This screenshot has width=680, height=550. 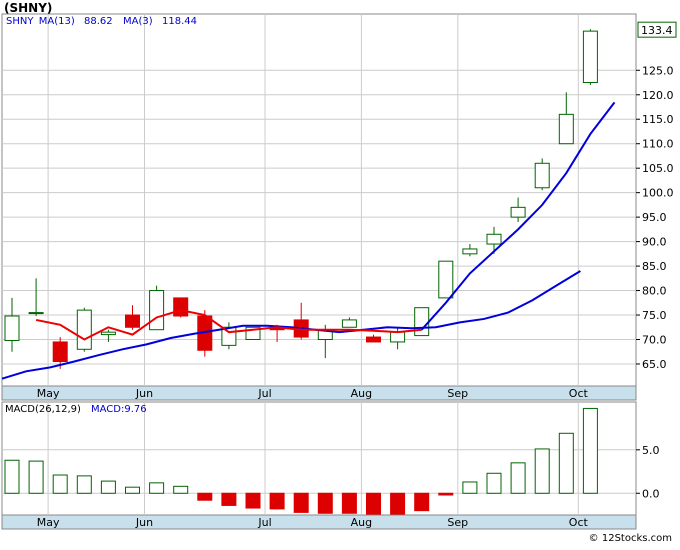 I want to click on price-ytick-label-6: 95.0, so click(x=654, y=217).